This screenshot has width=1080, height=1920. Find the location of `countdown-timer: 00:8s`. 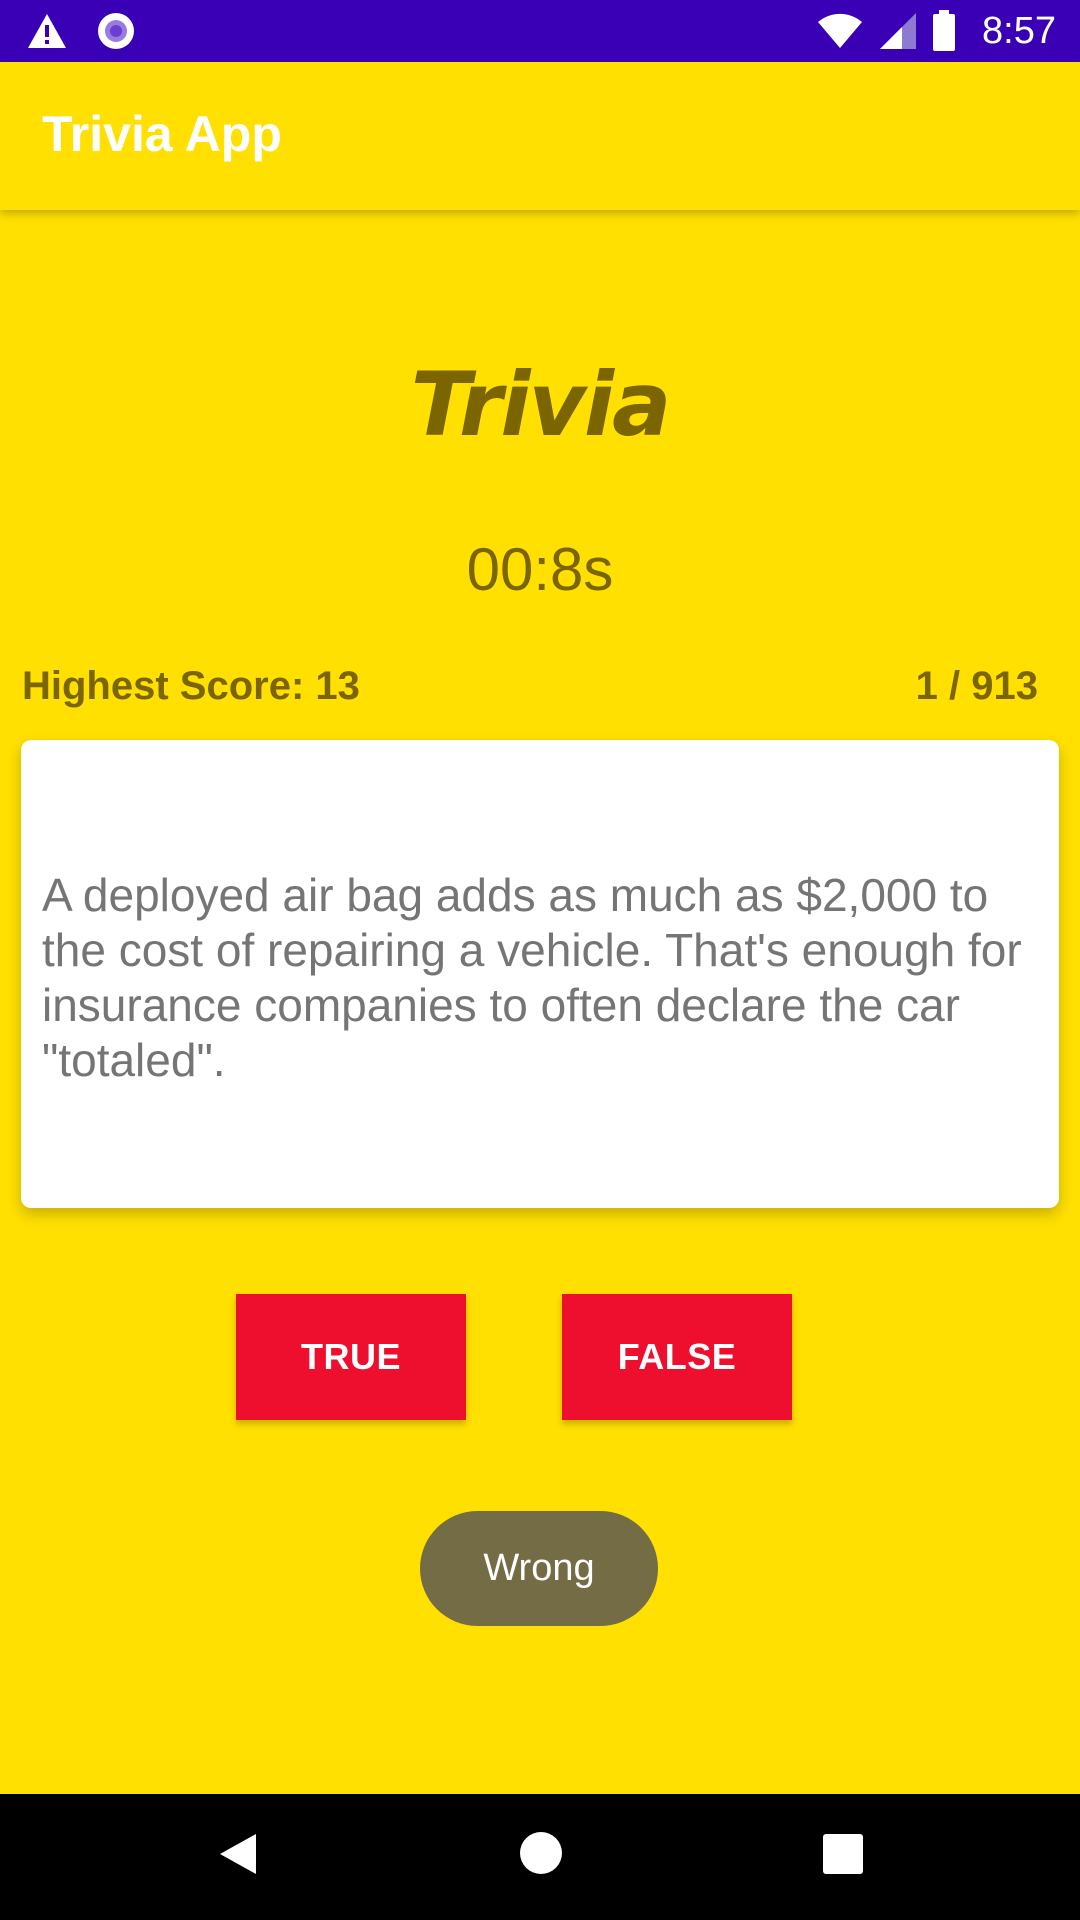

countdown-timer: 00:8s is located at coordinates (540, 569).